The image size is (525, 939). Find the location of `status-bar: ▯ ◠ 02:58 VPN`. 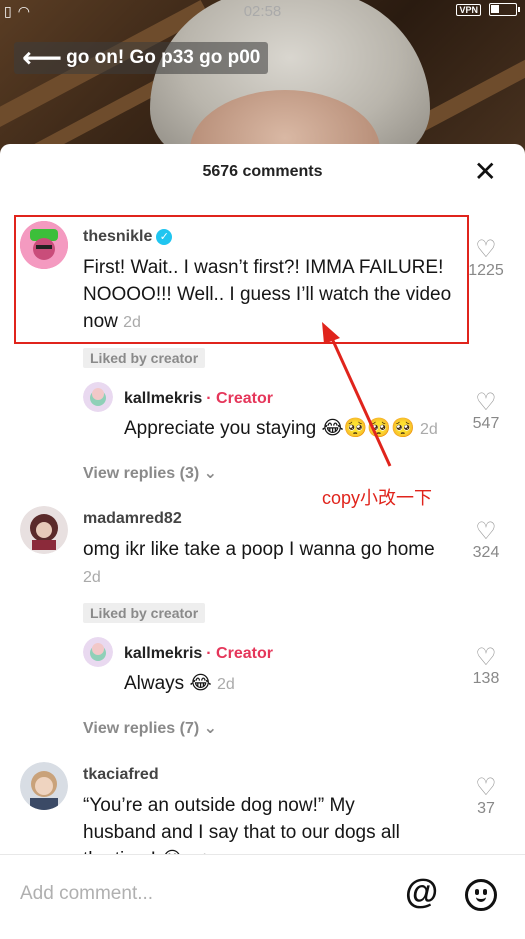

status-bar: ▯ ◠ 02:58 VPN is located at coordinates (262, 11).